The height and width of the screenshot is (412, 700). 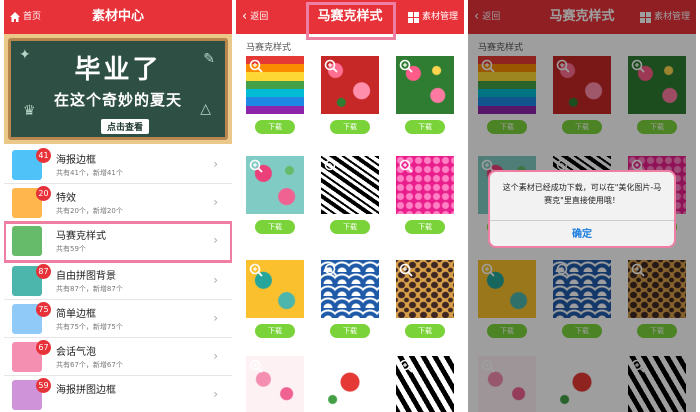 I want to click on top-bar: 首页 素材中心, so click(x=118, y=17).